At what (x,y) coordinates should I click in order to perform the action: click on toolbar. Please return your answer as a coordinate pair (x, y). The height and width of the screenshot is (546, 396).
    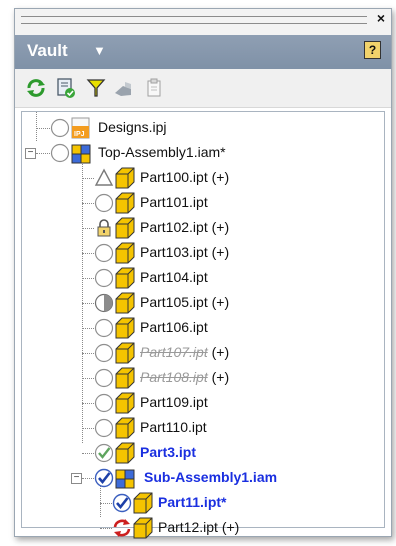
    Looking at the image, I should click on (203, 88).